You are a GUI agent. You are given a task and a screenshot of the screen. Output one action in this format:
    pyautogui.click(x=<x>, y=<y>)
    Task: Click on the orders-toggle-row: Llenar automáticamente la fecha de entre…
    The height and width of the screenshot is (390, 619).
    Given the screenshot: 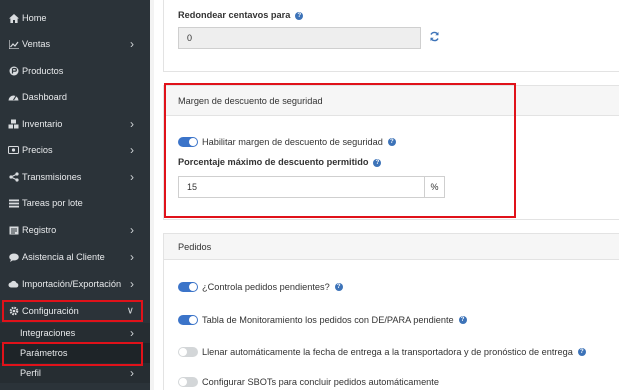 What is the action you would take?
    pyautogui.click(x=382, y=352)
    